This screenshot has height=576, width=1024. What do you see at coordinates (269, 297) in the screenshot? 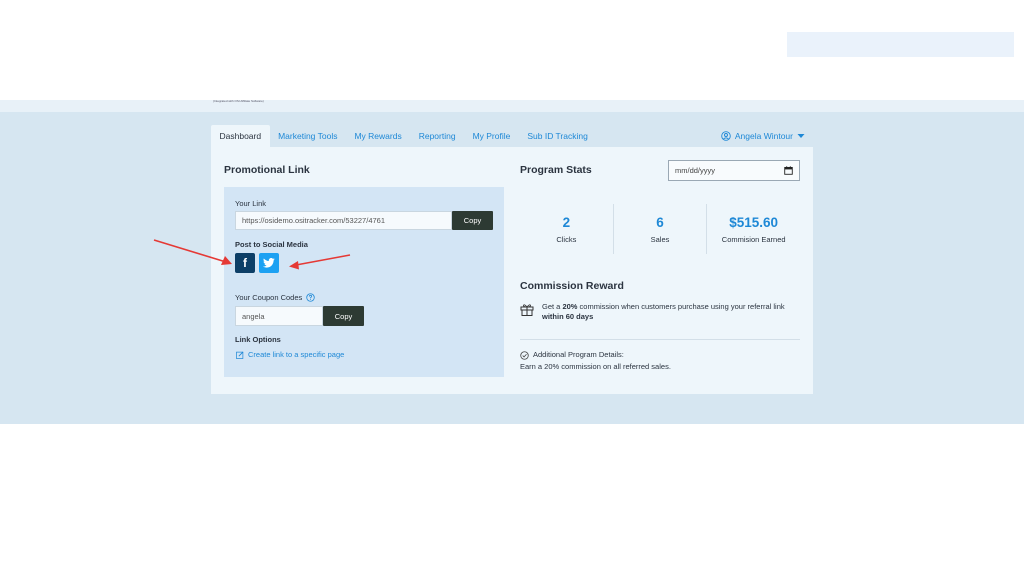
I see `coupon-codes-label: Your Coupon Codes` at bounding box center [269, 297].